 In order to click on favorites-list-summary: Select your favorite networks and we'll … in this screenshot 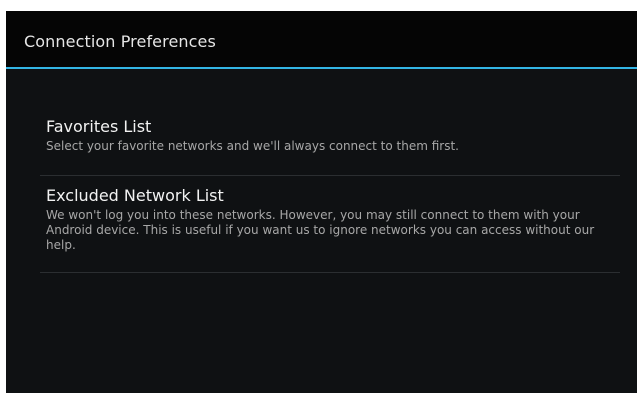, I will do `click(252, 146)`.